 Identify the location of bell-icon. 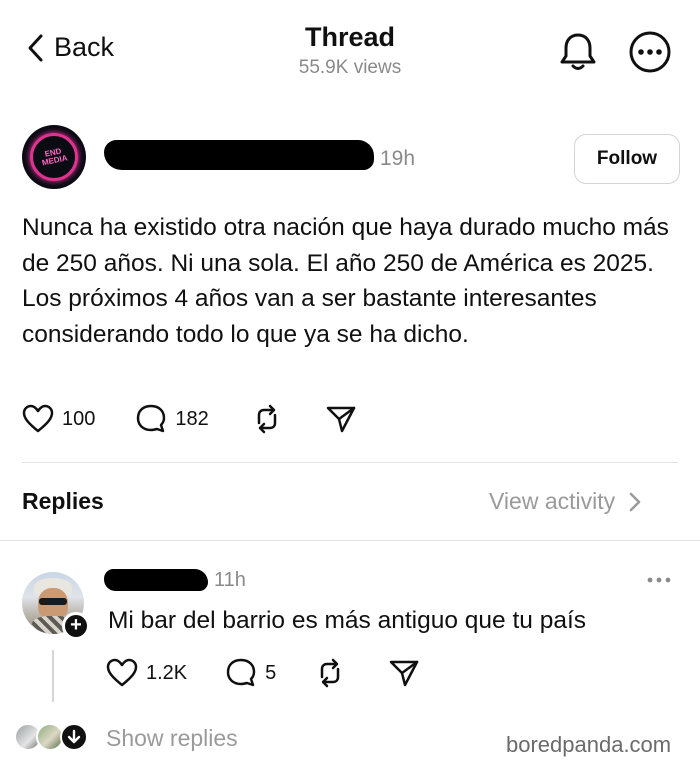
(578, 51).